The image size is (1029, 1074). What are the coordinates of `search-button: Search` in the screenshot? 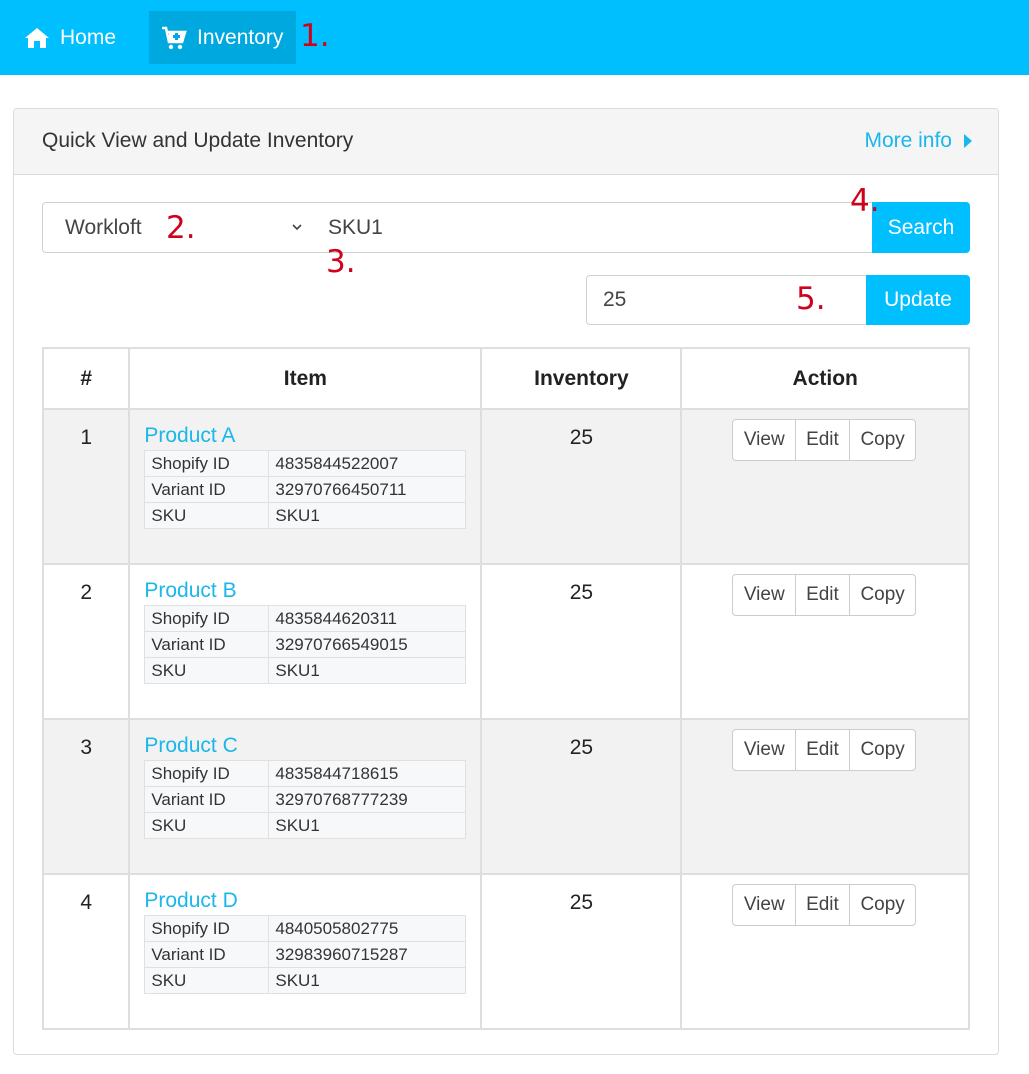 It's located at (921, 227).